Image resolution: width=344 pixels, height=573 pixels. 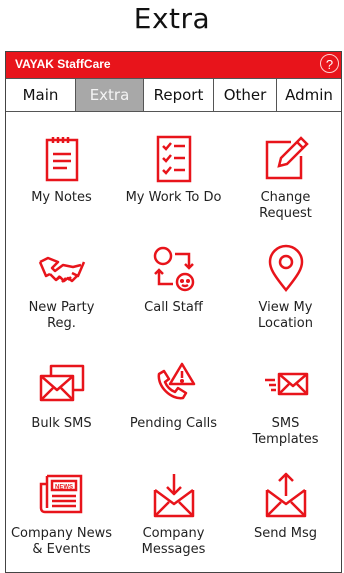 What do you see at coordinates (285, 404) in the screenshot?
I see `sms-templates-button: SMS Templates` at bounding box center [285, 404].